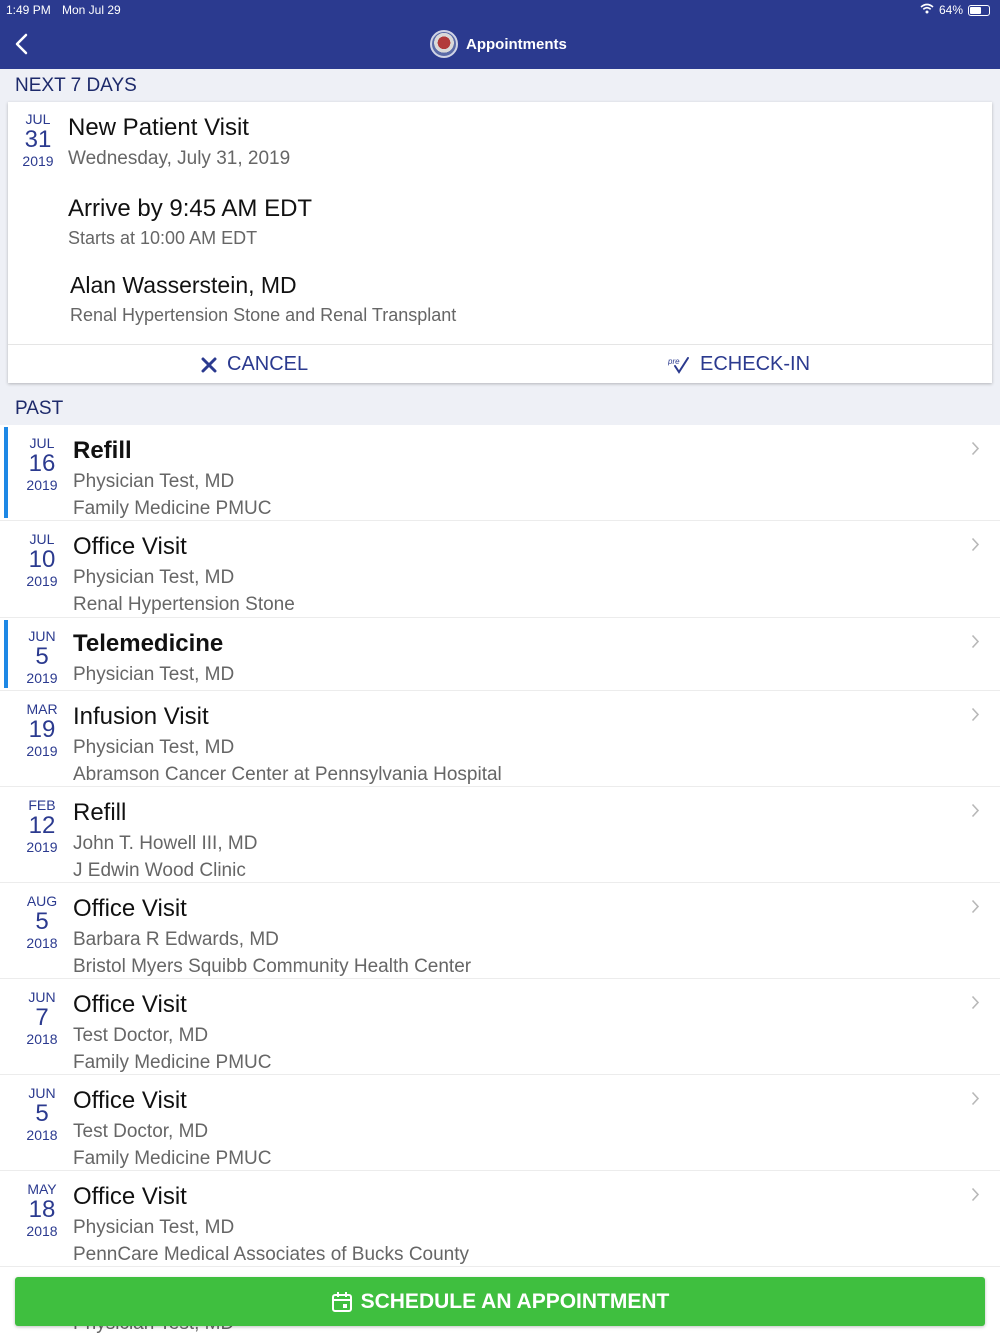 The image size is (1000, 1334). Describe the element at coordinates (165, 843) in the screenshot. I see `provider-name: John T. Howell III, MD` at that location.